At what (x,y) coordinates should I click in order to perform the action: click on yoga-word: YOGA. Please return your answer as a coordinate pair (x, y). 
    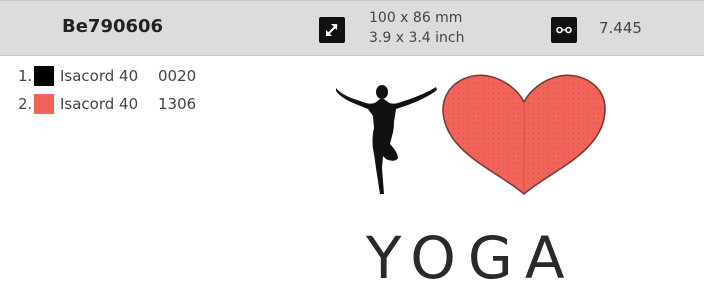
    Looking at the image, I should click on (471, 258).